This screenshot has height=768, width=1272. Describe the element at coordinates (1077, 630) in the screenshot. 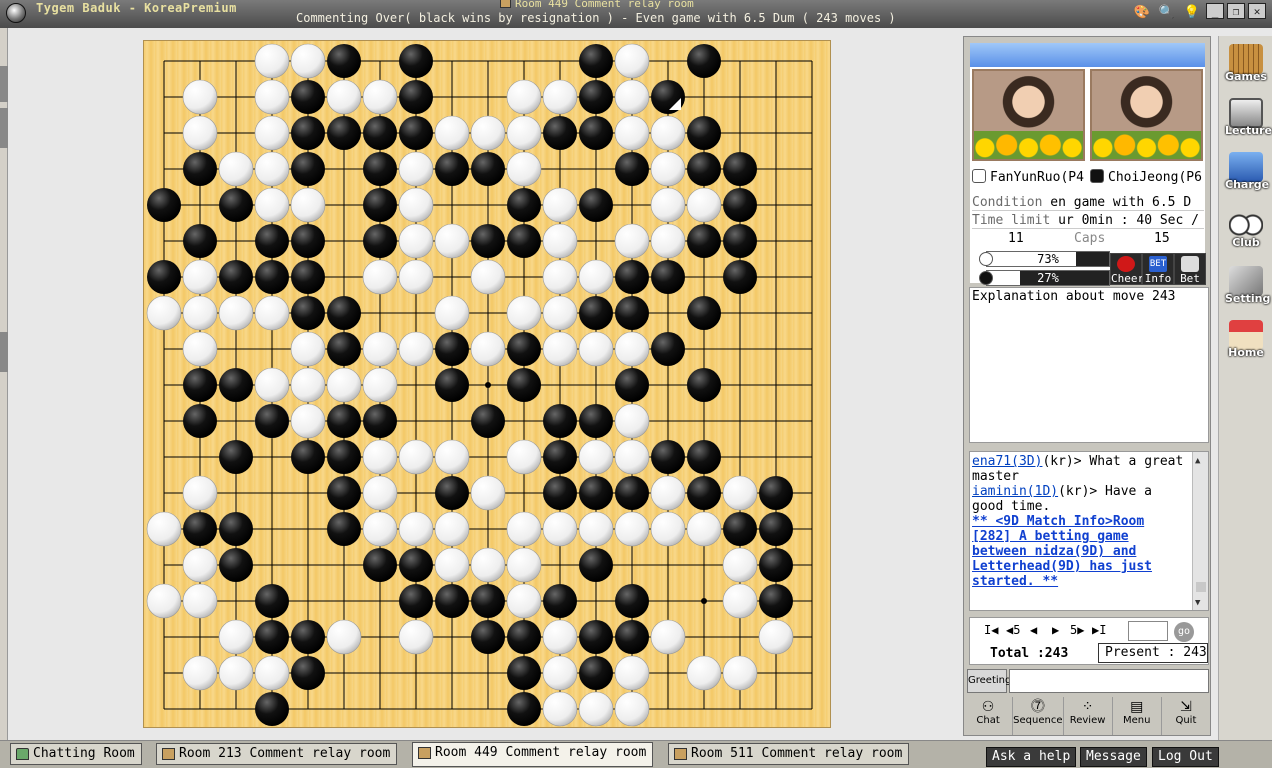

I see `forward-5-button: 5▶` at that location.